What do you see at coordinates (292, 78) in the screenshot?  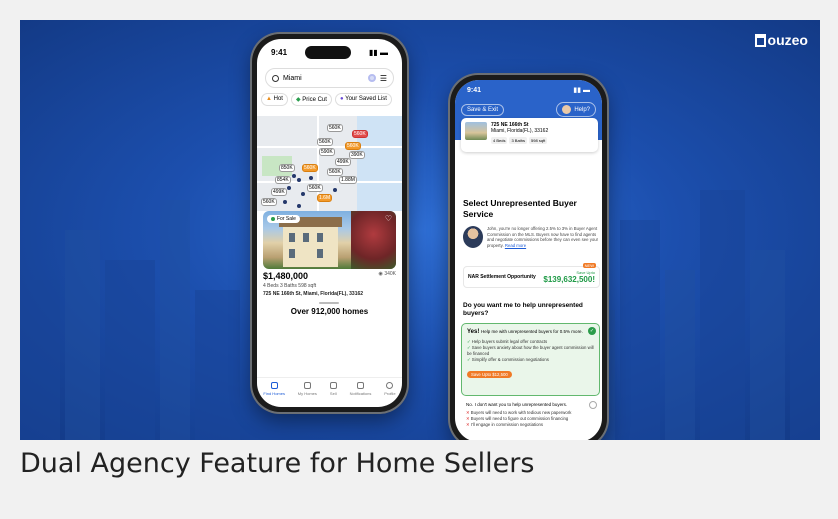 I see `search-value: Miami` at bounding box center [292, 78].